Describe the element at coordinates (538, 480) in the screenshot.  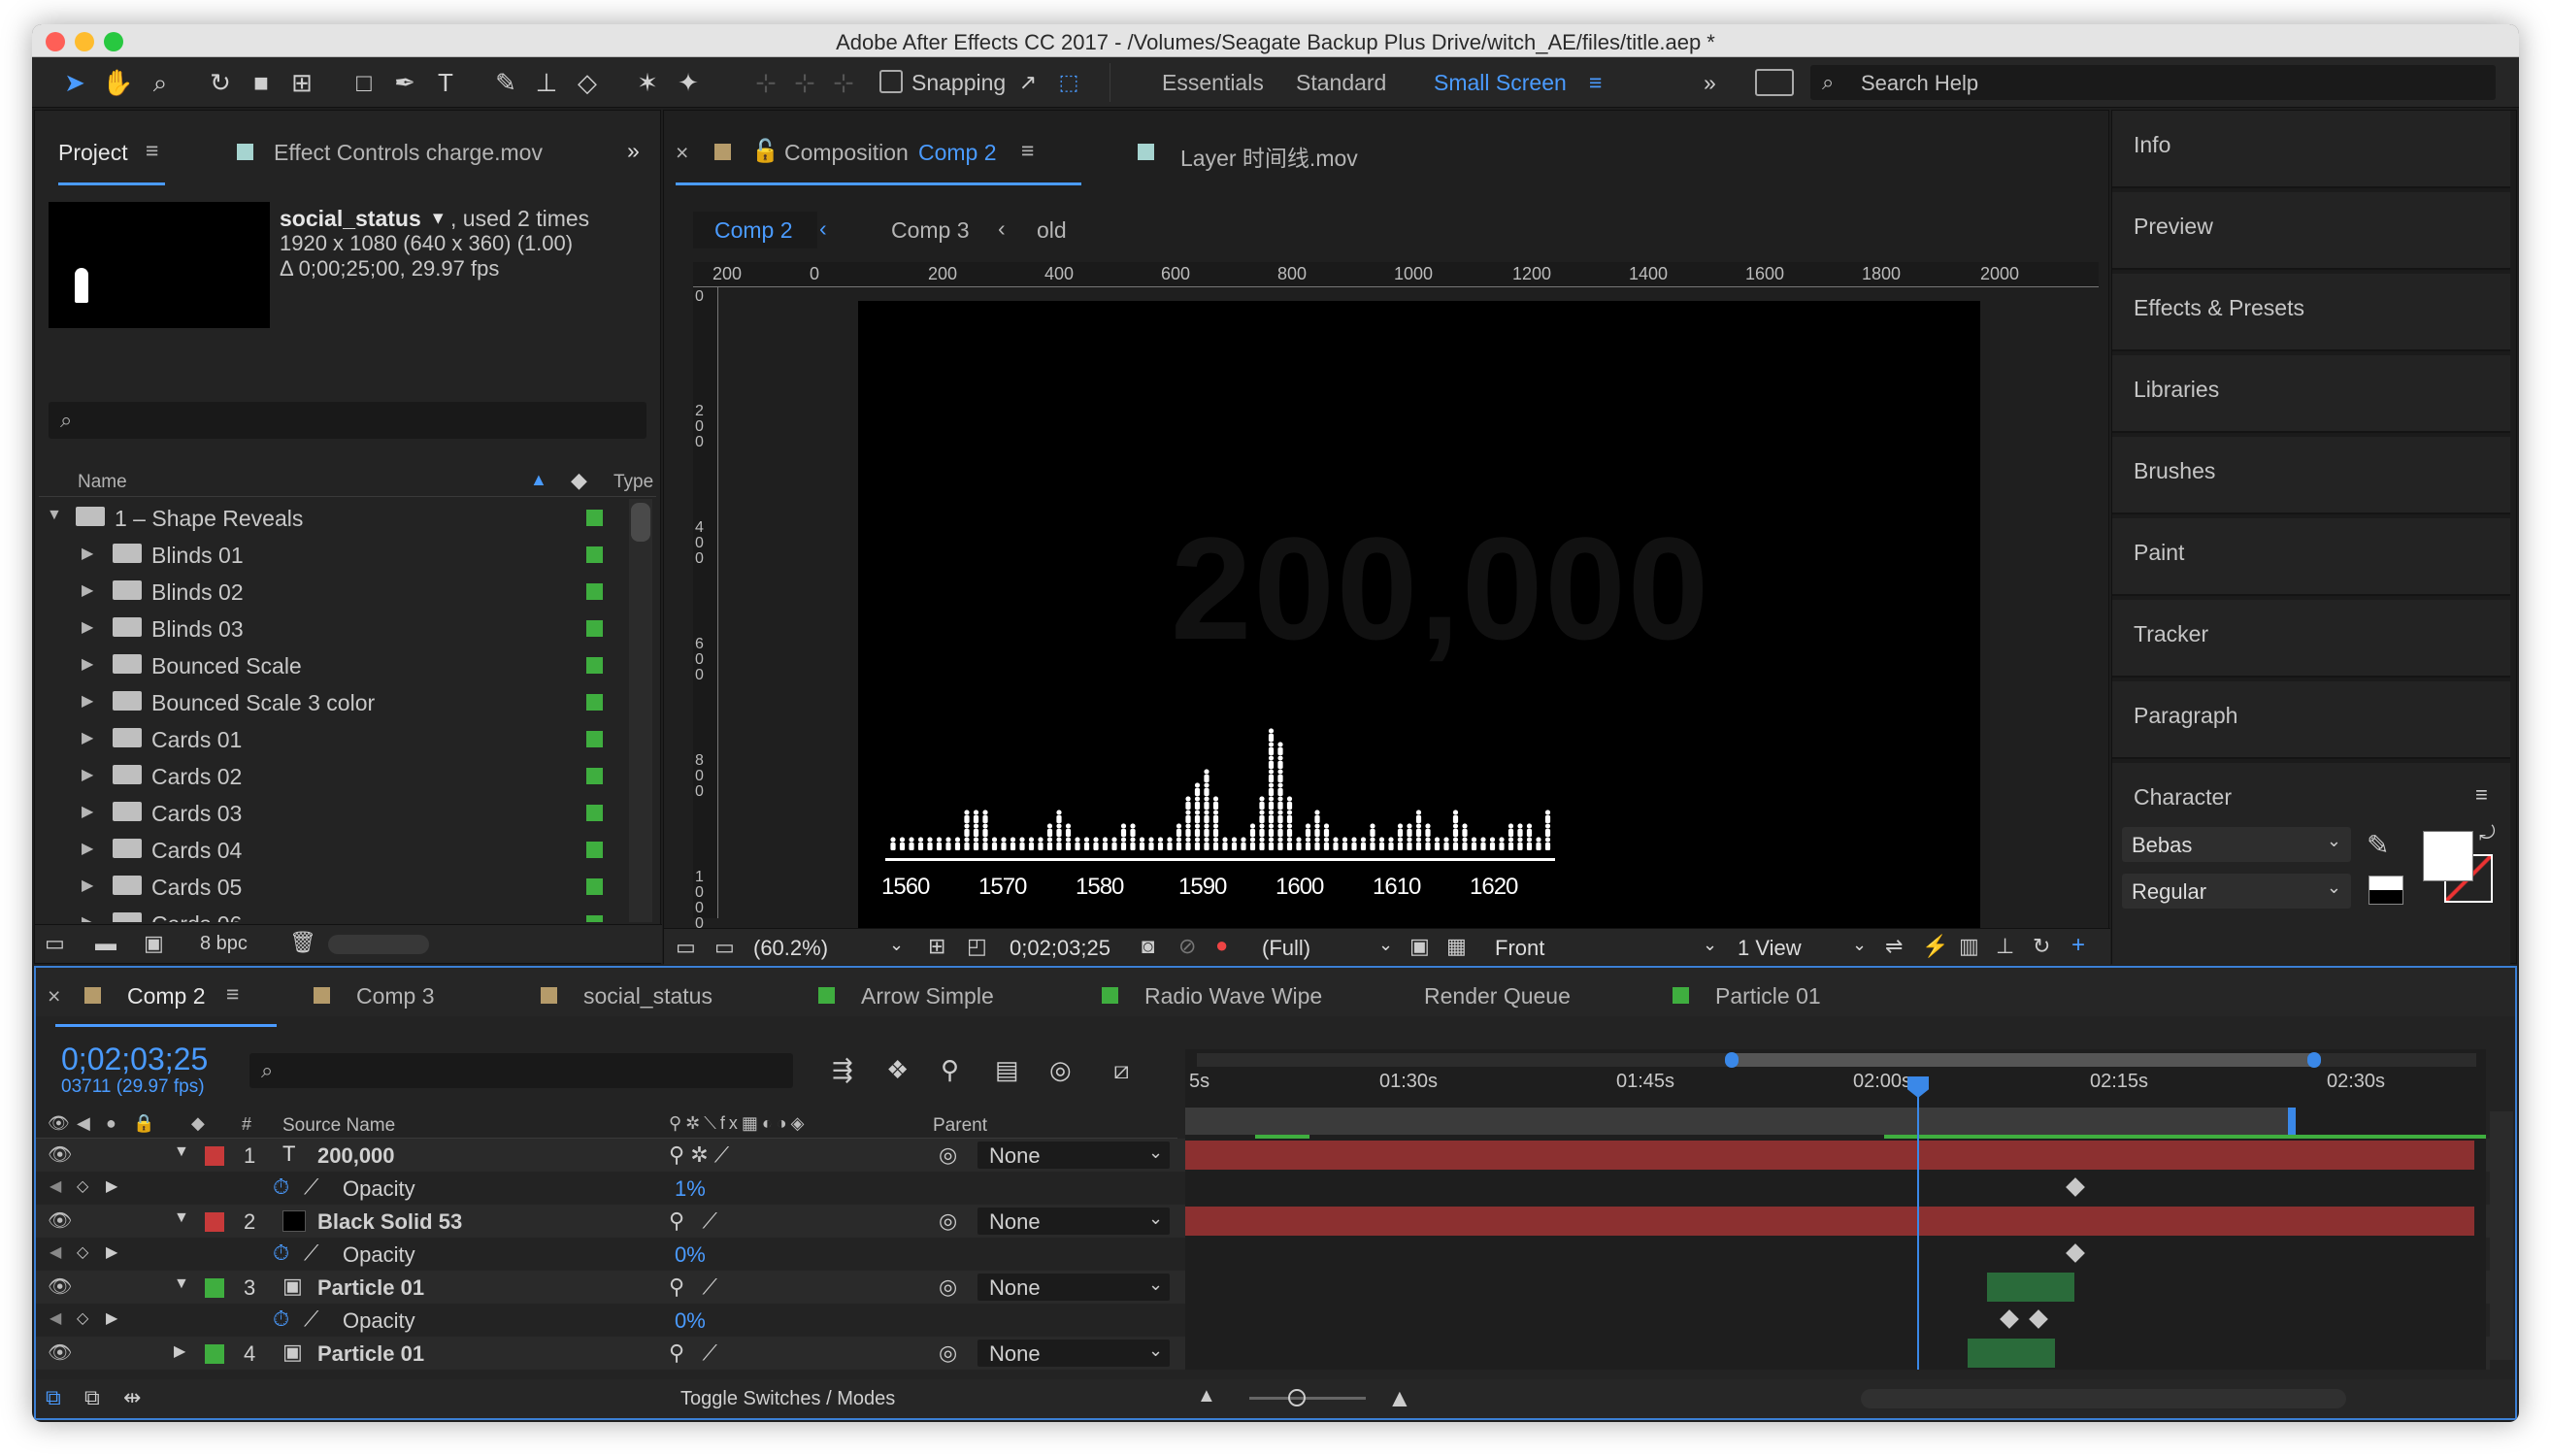
I see `sort-ascending-icon: ▲` at that location.